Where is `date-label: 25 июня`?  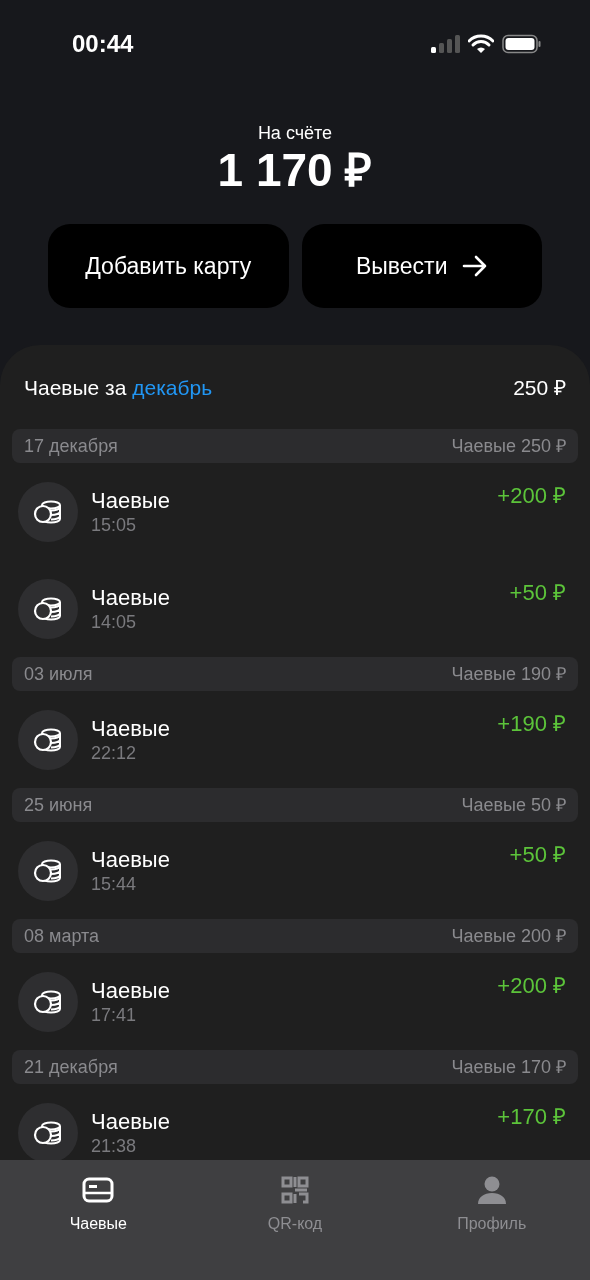 date-label: 25 июня is located at coordinates (58, 805).